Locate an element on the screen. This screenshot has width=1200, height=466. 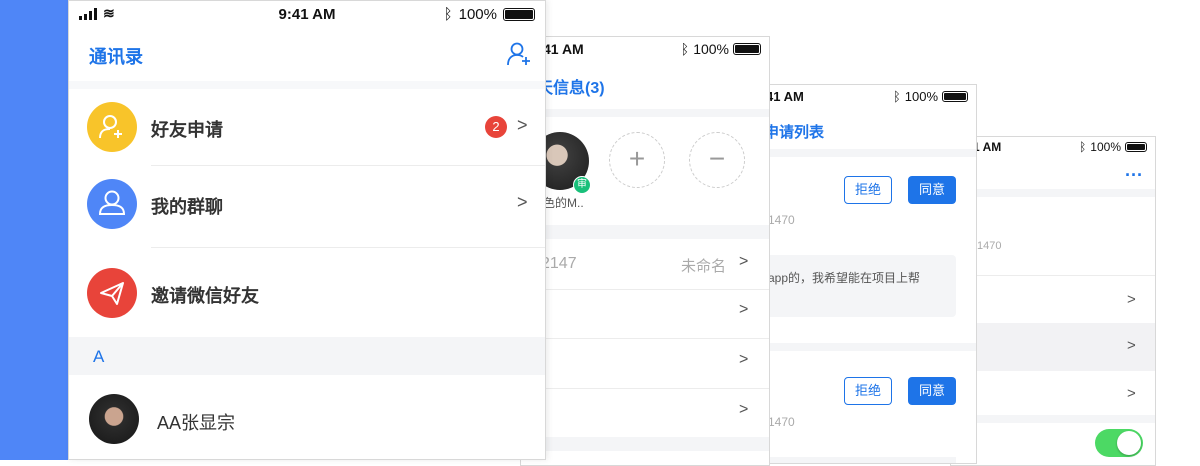
section-letter: A is located at coordinates (99, 356).